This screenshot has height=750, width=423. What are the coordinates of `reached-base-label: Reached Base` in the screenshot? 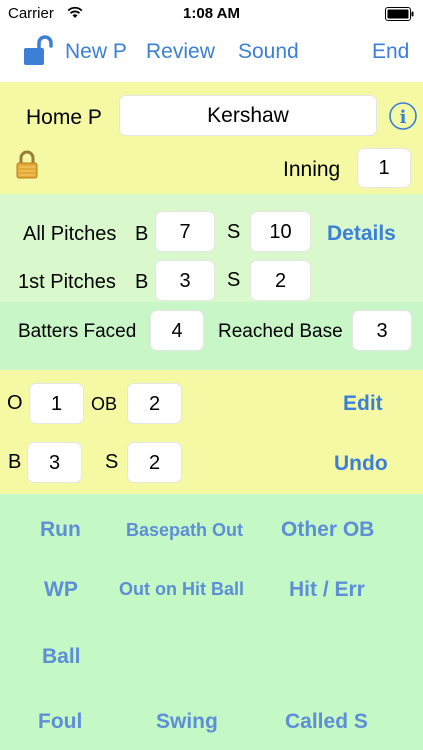 It's located at (280, 331).